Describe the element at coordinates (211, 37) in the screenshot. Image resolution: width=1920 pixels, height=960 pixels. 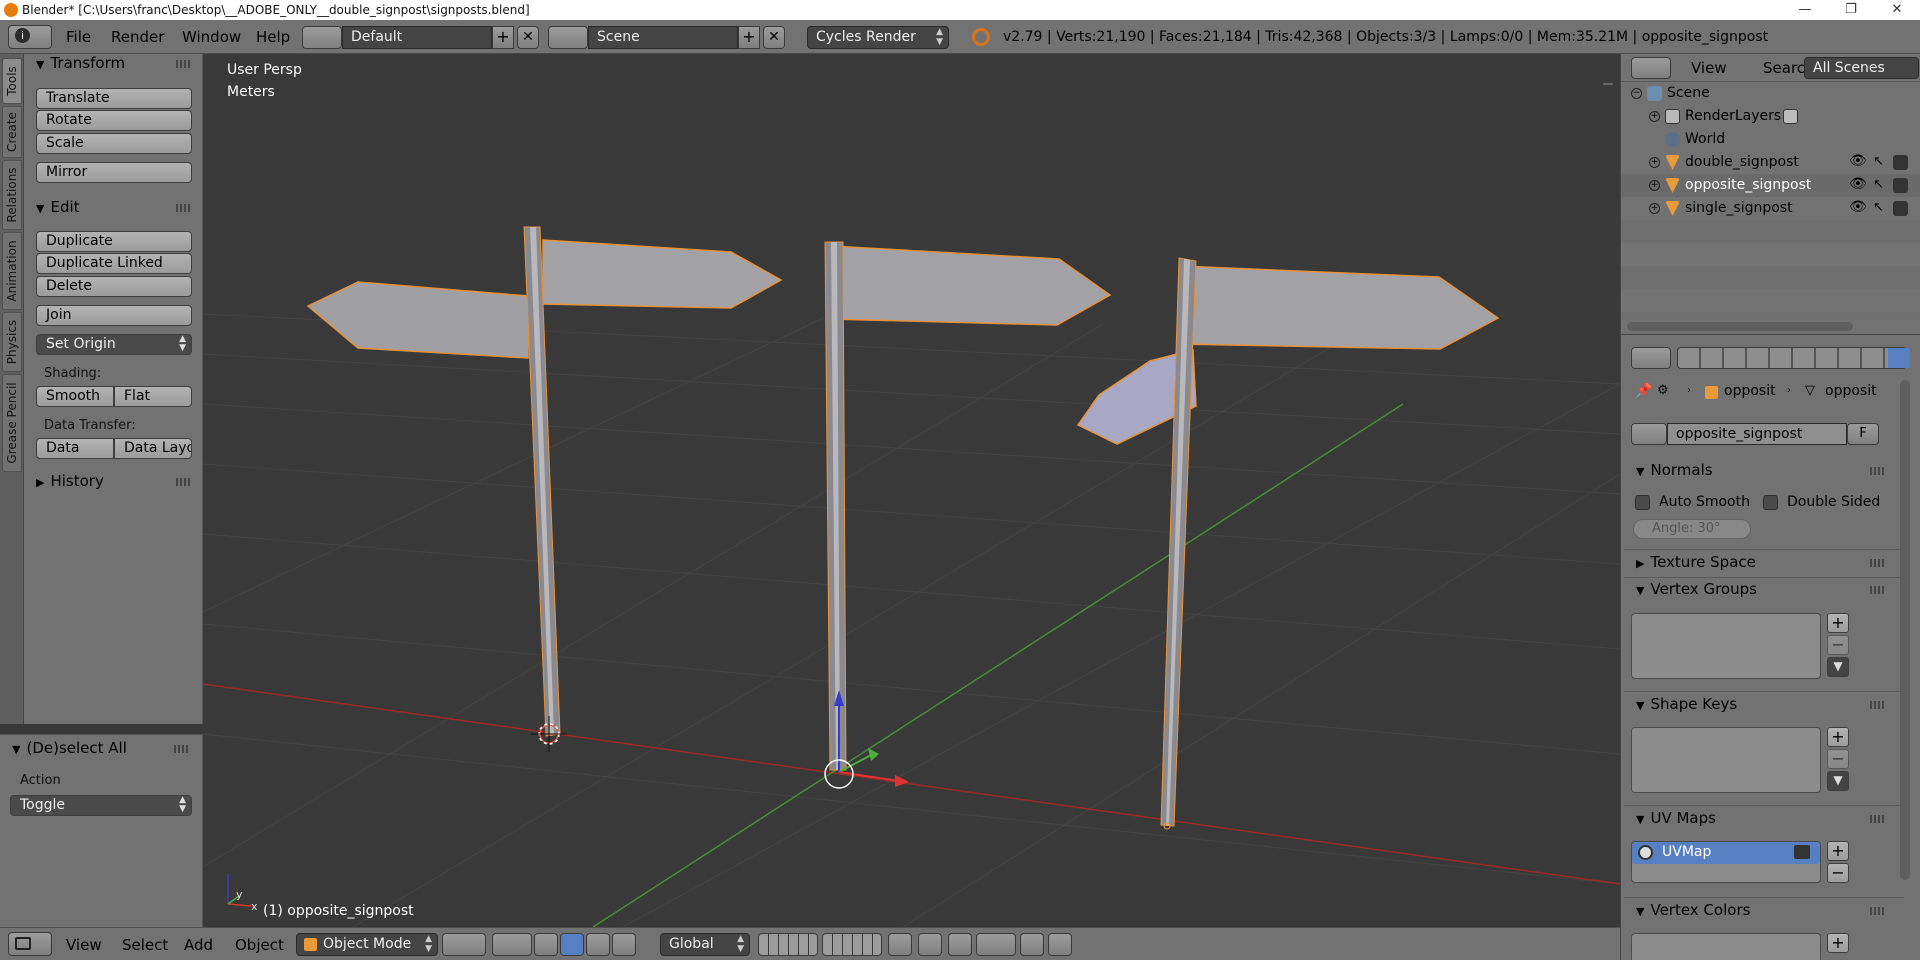
I see `menu-window: Window` at that location.